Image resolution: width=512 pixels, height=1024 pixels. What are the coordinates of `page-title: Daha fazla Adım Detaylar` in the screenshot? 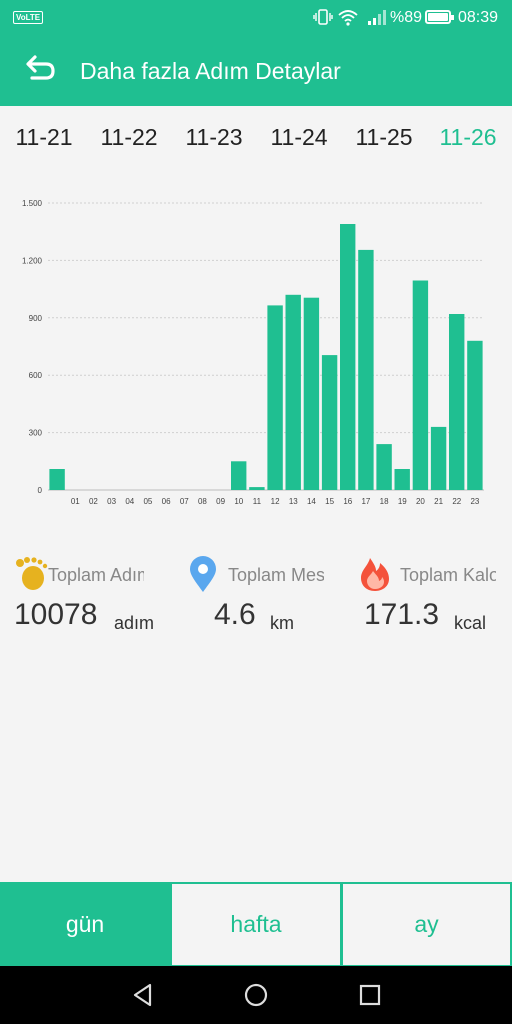 It's located at (210, 71).